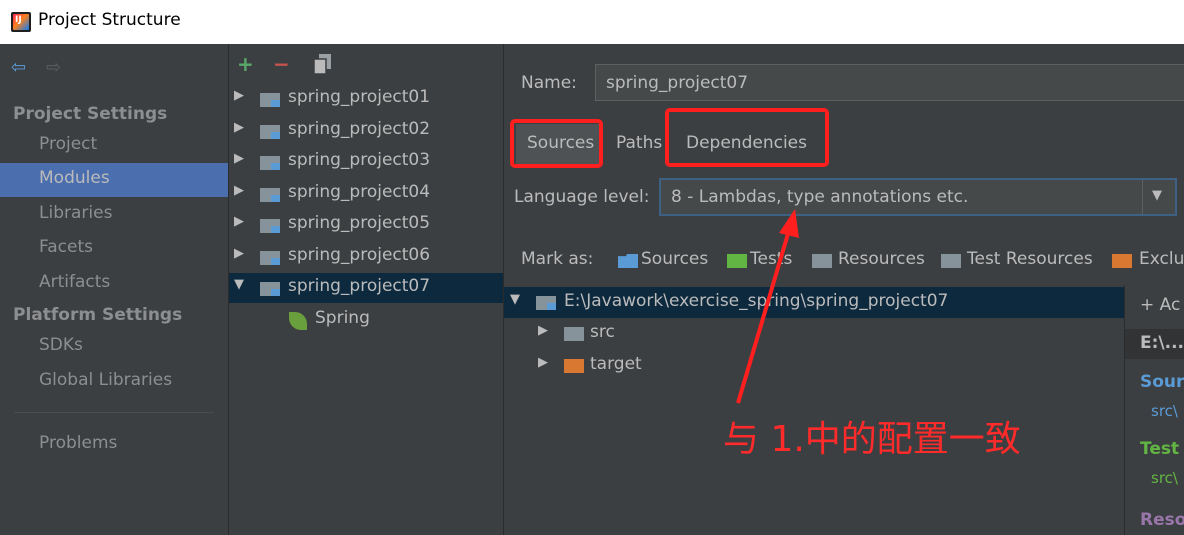 This screenshot has width=1184, height=535. I want to click on content-root-side-panel: + Ac E:\...e Sour src\ Test src\ Reso, so click(1154, 410).